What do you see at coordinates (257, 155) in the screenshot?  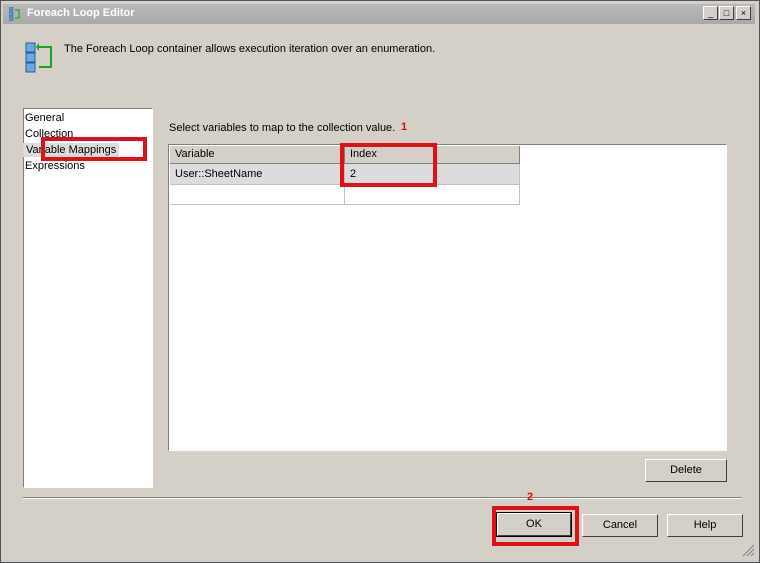 I see `column-header-variable: Variable` at bounding box center [257, 155].